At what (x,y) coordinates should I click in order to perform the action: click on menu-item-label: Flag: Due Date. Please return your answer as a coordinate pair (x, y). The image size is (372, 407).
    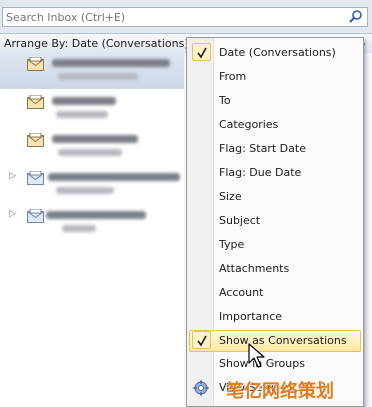
    Looking at the image, I should click on (260, 172).